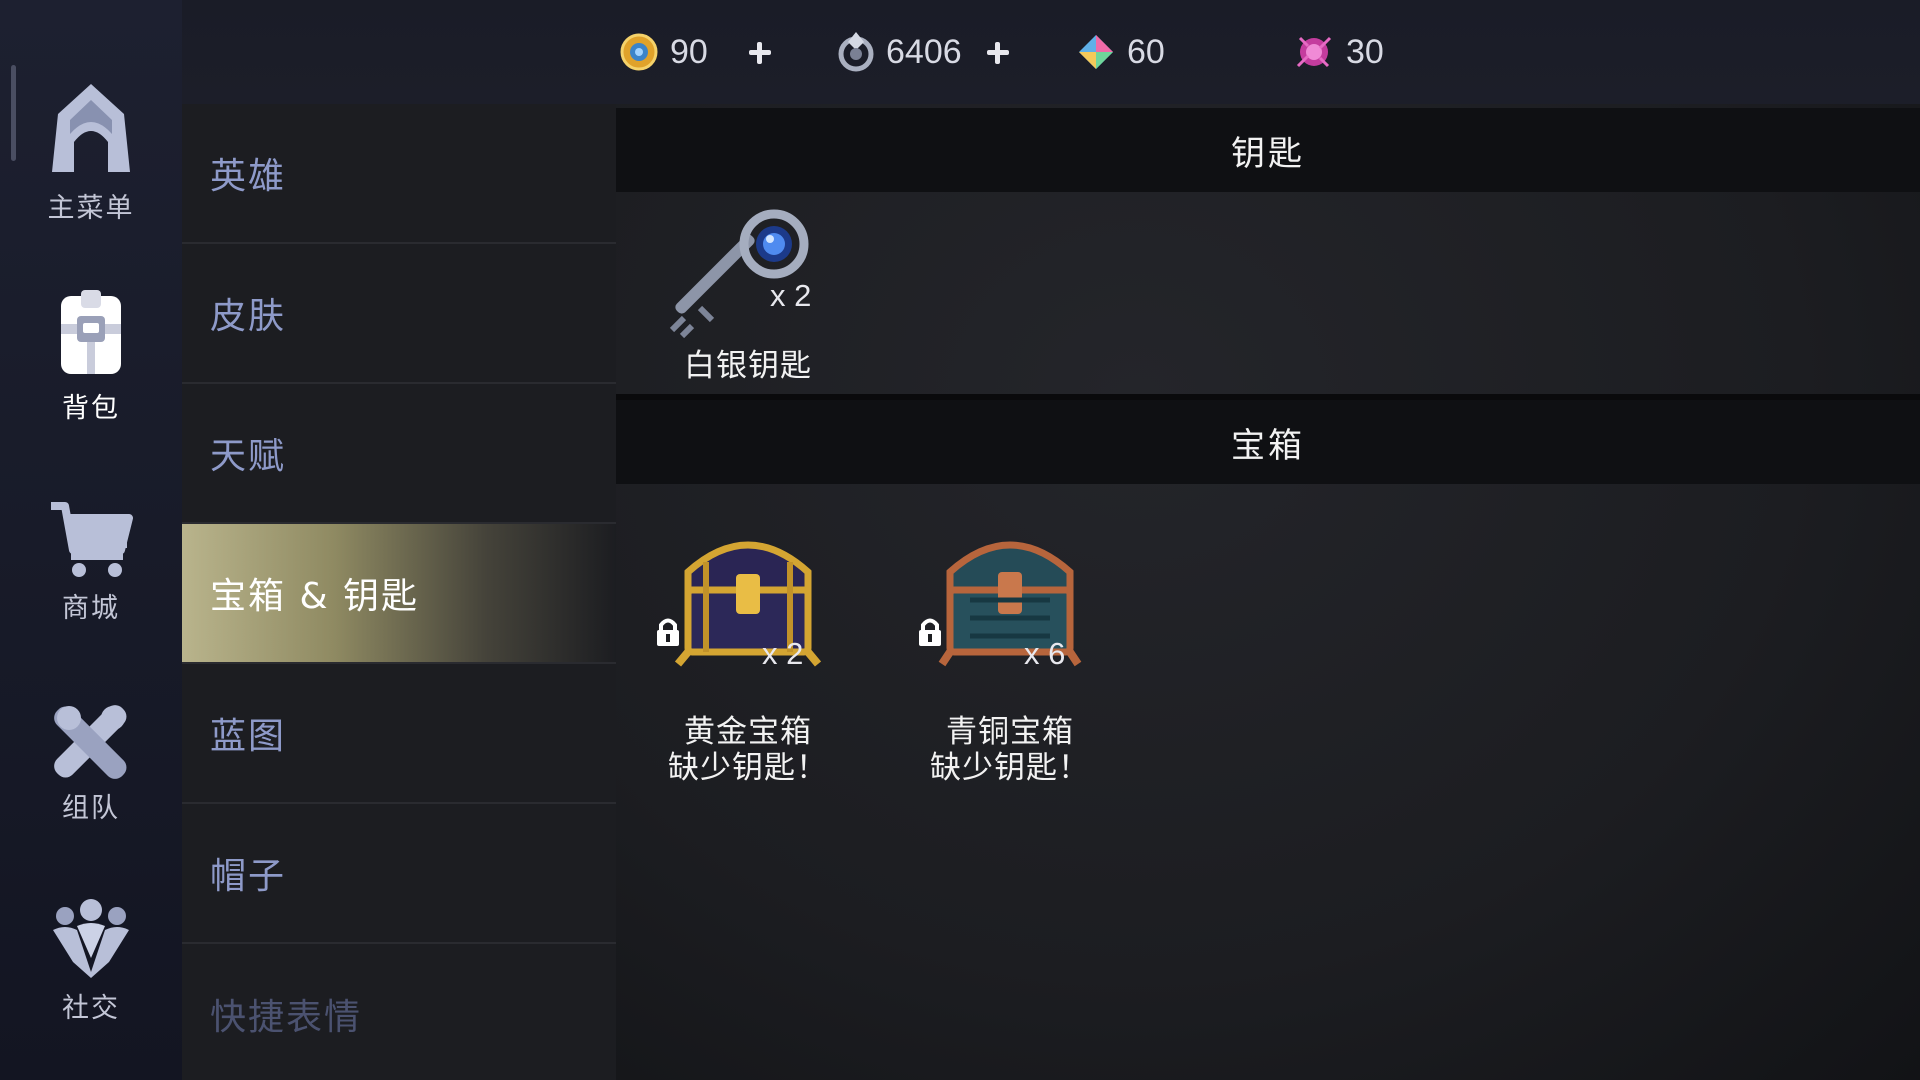  Describe the element at coordinates (924, 51) in the screenshot. I see `currency-value: 6406` at that location.